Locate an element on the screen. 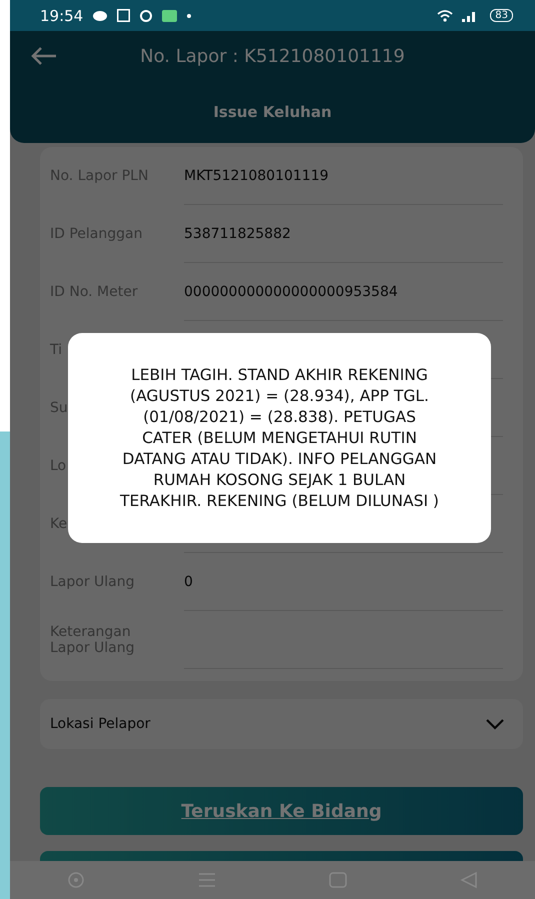  back-arrow-icon is located at coordinates (44, 56).